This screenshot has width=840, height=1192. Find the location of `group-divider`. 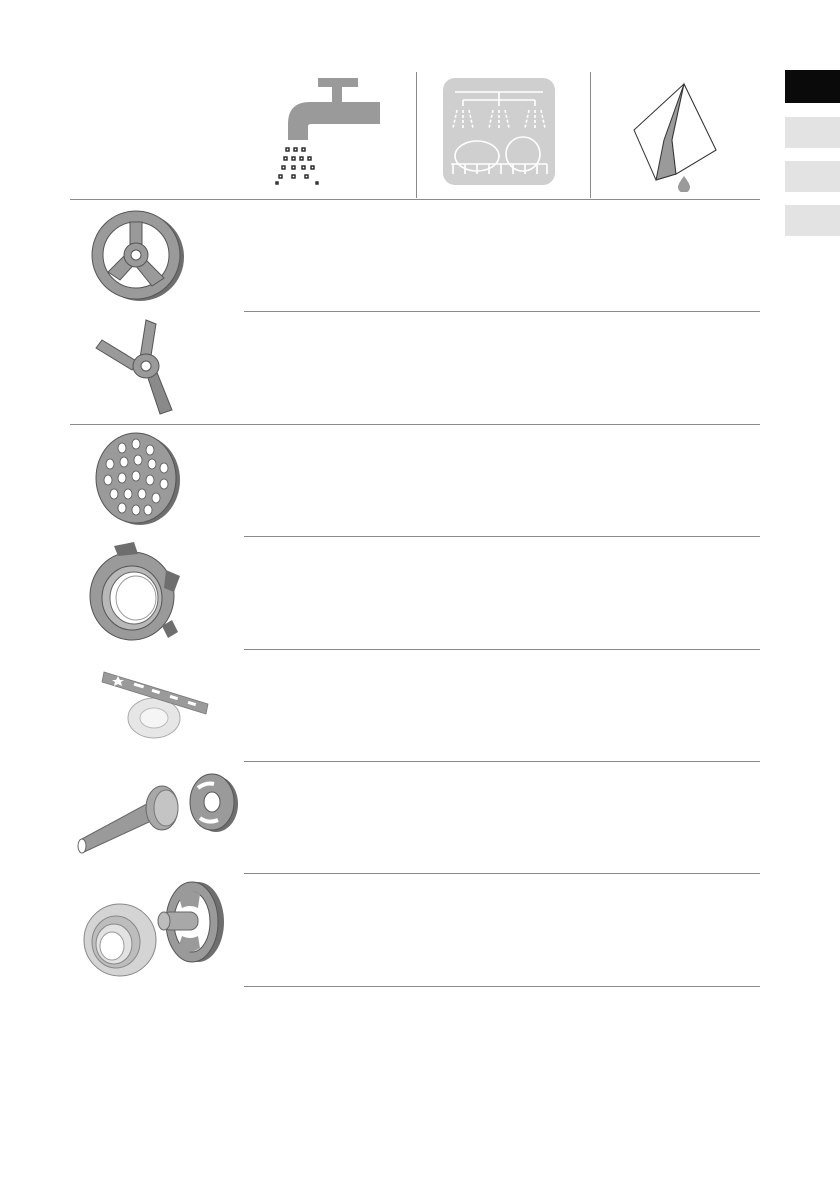

group-divider is located at coordinates (415, 424).